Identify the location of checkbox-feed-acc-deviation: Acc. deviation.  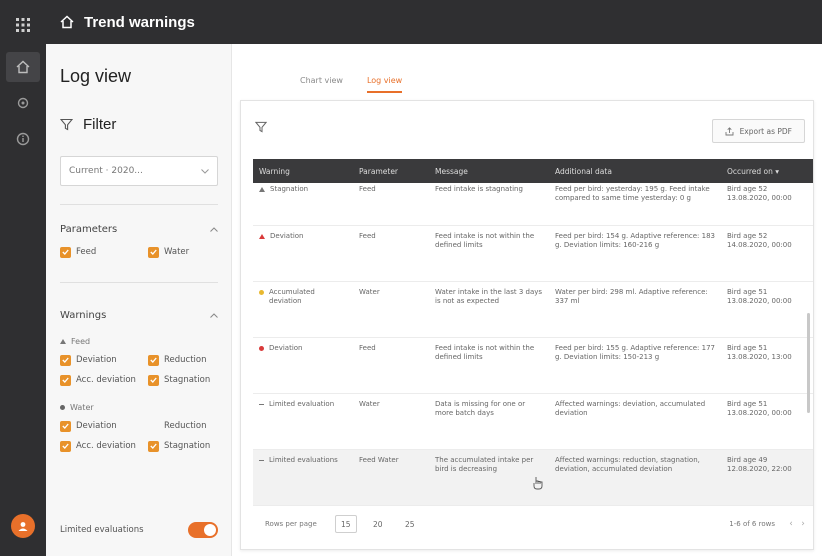
(104, 380).